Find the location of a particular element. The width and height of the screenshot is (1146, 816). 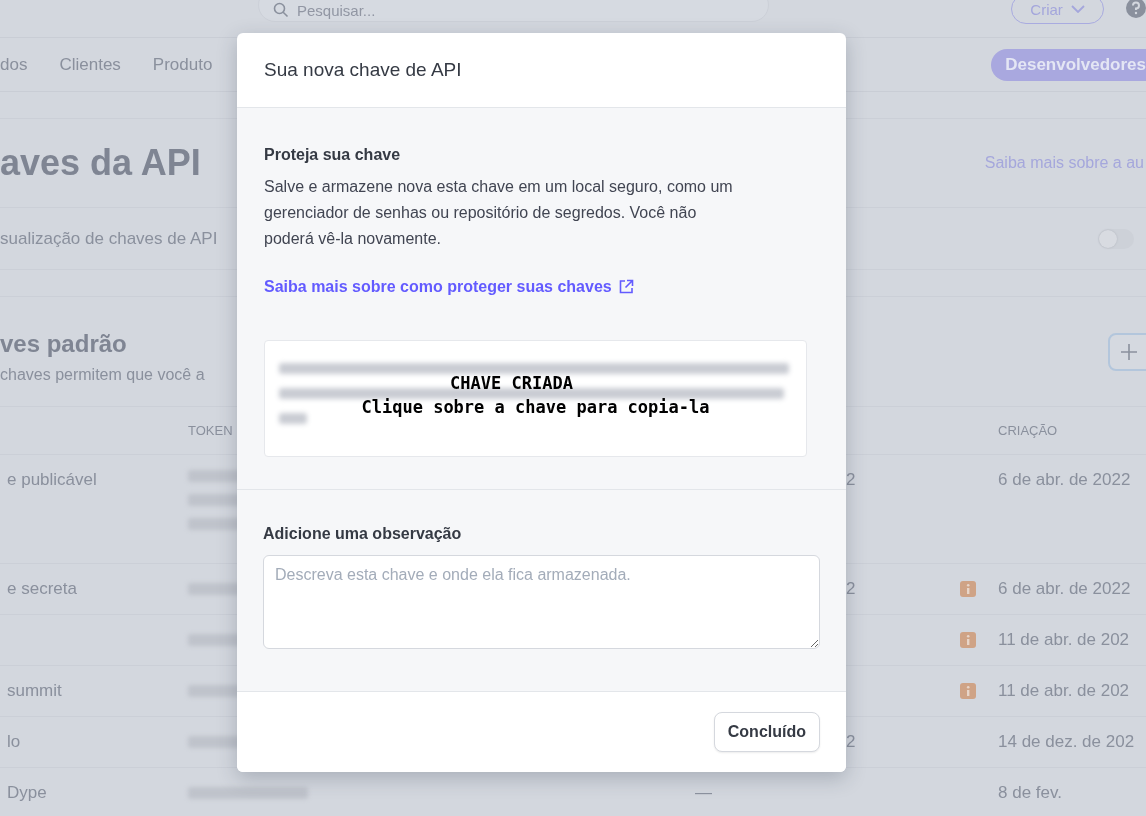

page-title: aves da API is located at coordinates (100, 163).